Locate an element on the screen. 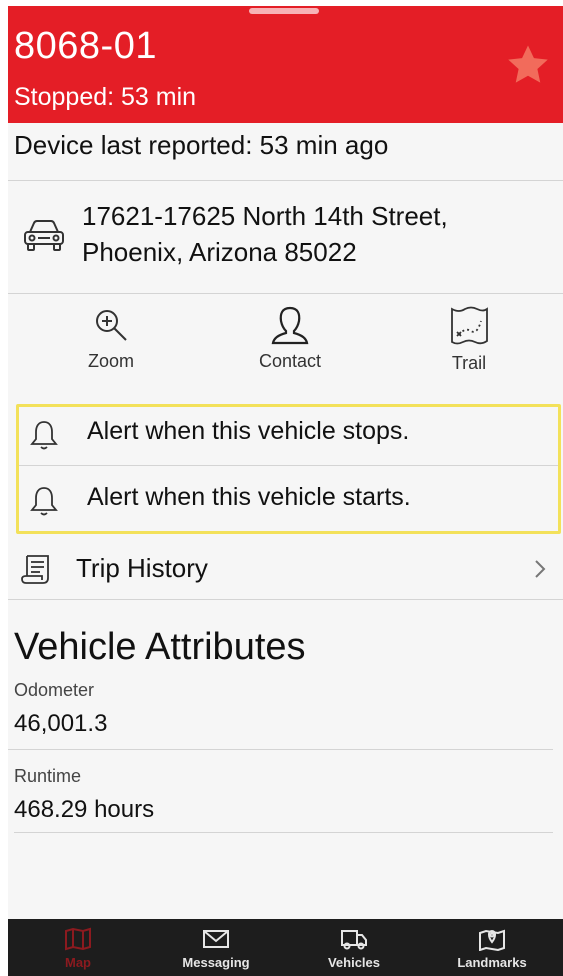 The width and height of the screenshot is (563, 976). odometer-value: 46,001.3 is located at coordinates (61, 723).